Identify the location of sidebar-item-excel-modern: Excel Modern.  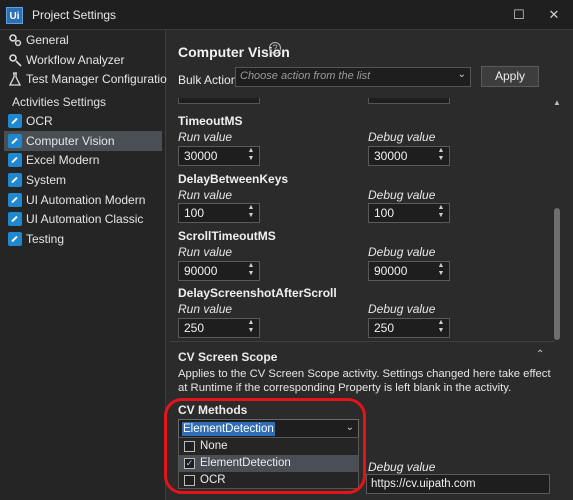
(83, 160).